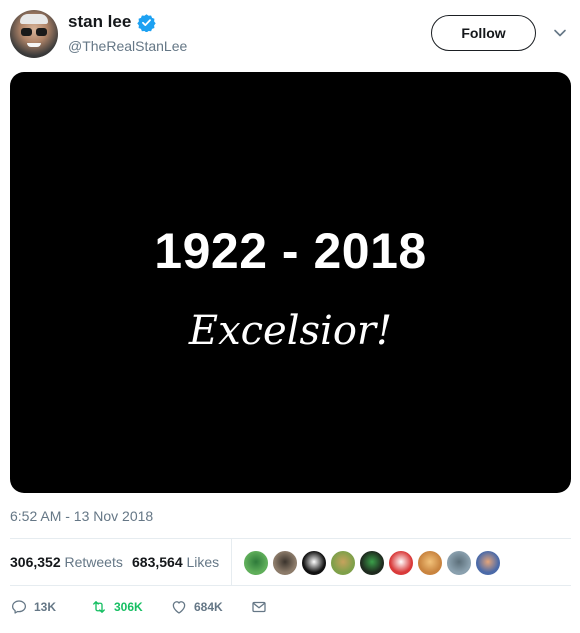 Image resolution: width=580 pixels, height=633 pixels. I want to click on likes-stat: 683,564 Likes, so click(175, 562).